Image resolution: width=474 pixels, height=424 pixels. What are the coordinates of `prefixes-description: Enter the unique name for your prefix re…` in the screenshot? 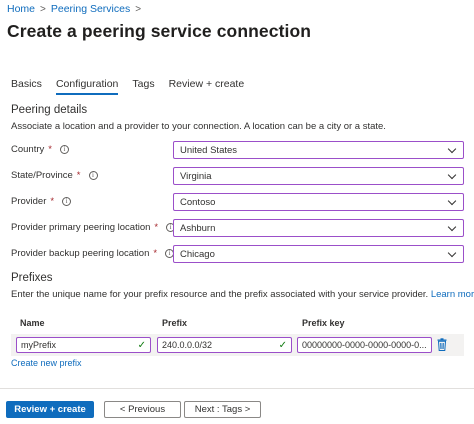 It's located at (242, 294).